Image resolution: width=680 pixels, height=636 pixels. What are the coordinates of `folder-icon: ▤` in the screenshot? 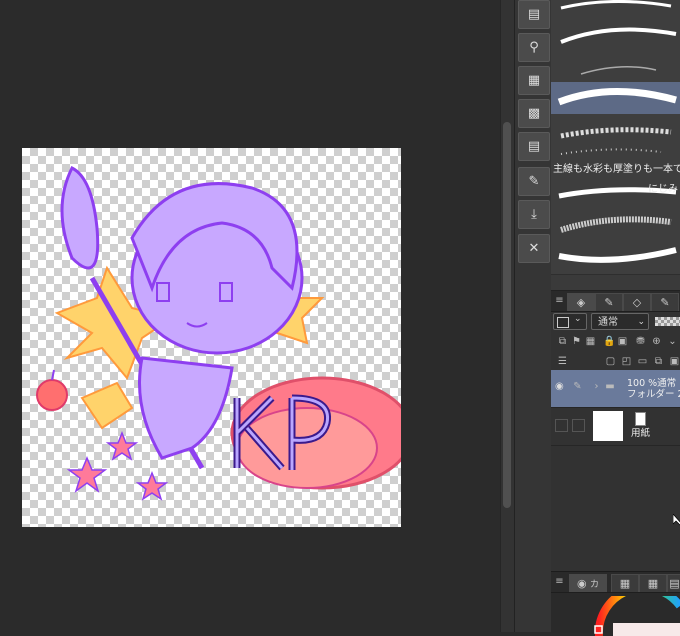 It's located at (534, 14).